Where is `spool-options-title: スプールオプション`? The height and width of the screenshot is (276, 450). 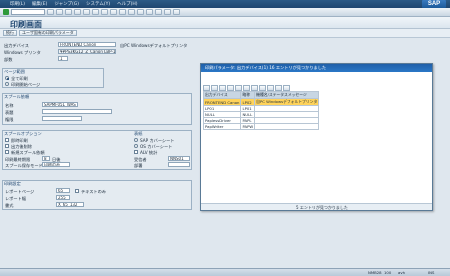
spool-options-title: スプールオプション is located at coordinates (23, 133).